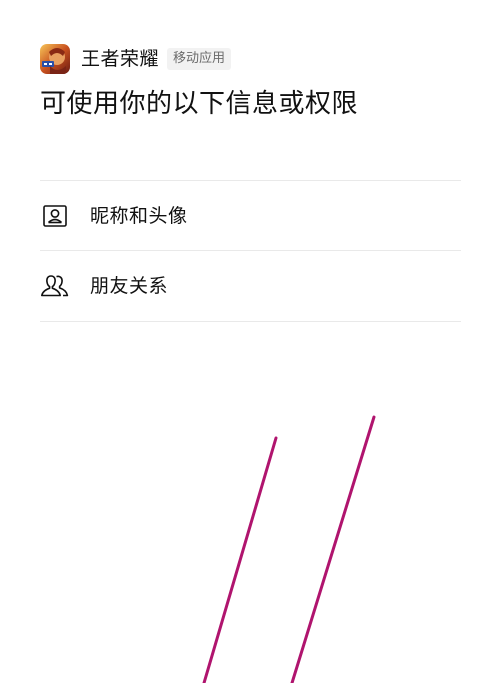  Describe the element at coordinates (333, 549) in the screenshot. I see `decorative-line-right` at that location.